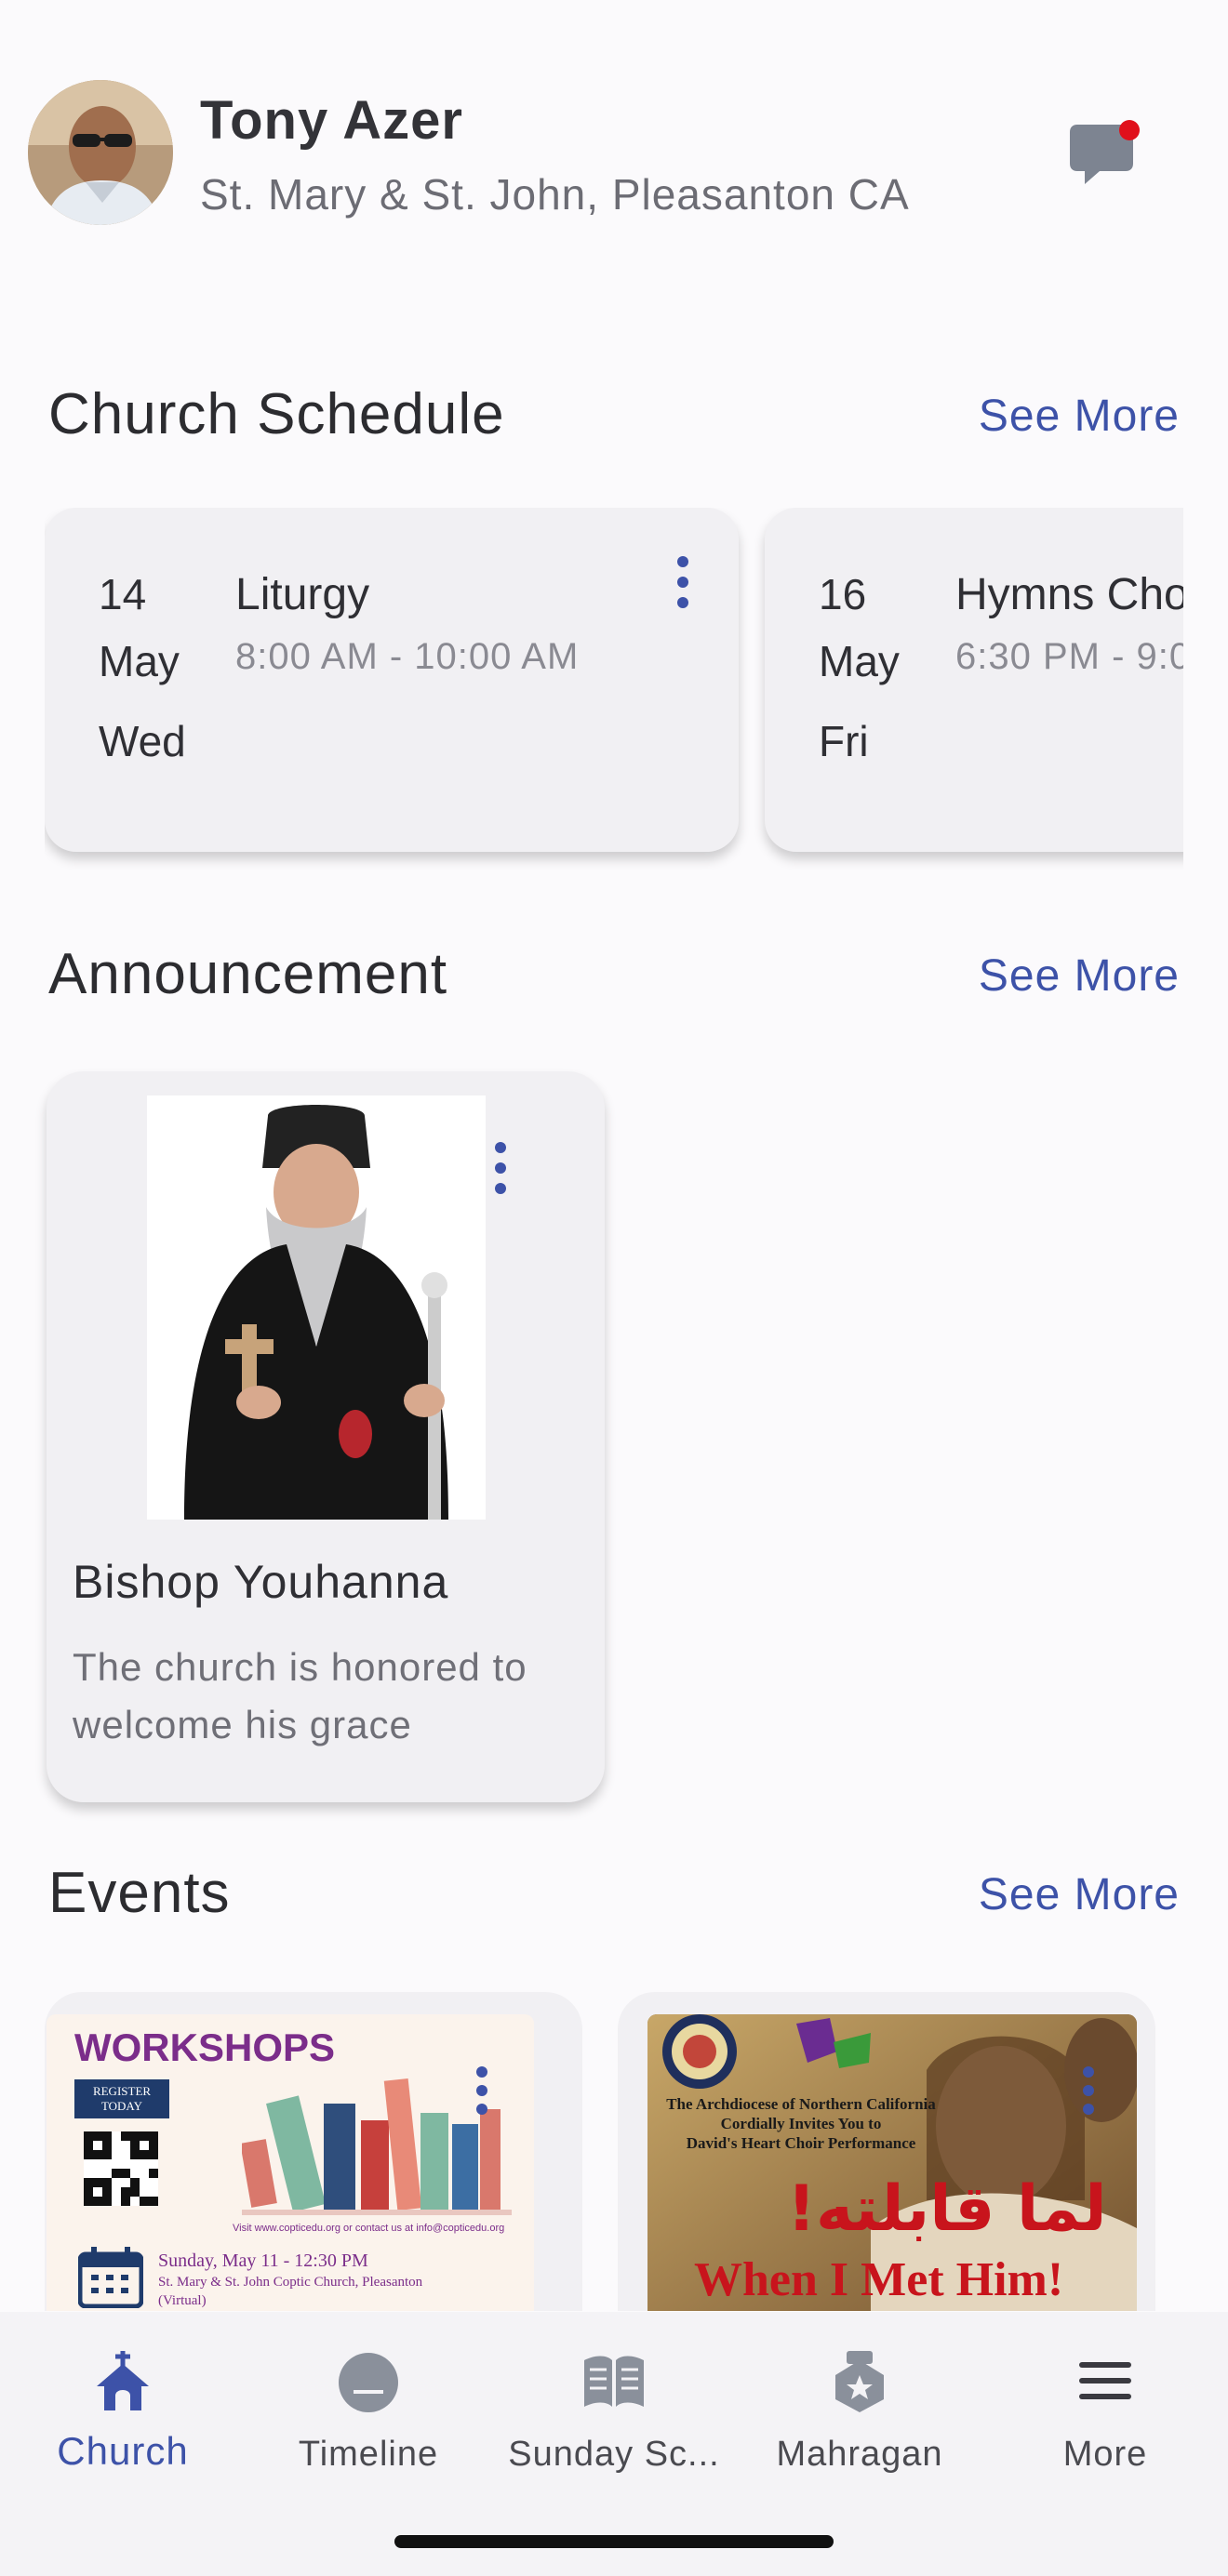  What do you see at coordinates (1079, 416) in the screenshot?
I see `schedule-see-more-link: See More` at bounding box center [1079, 416].